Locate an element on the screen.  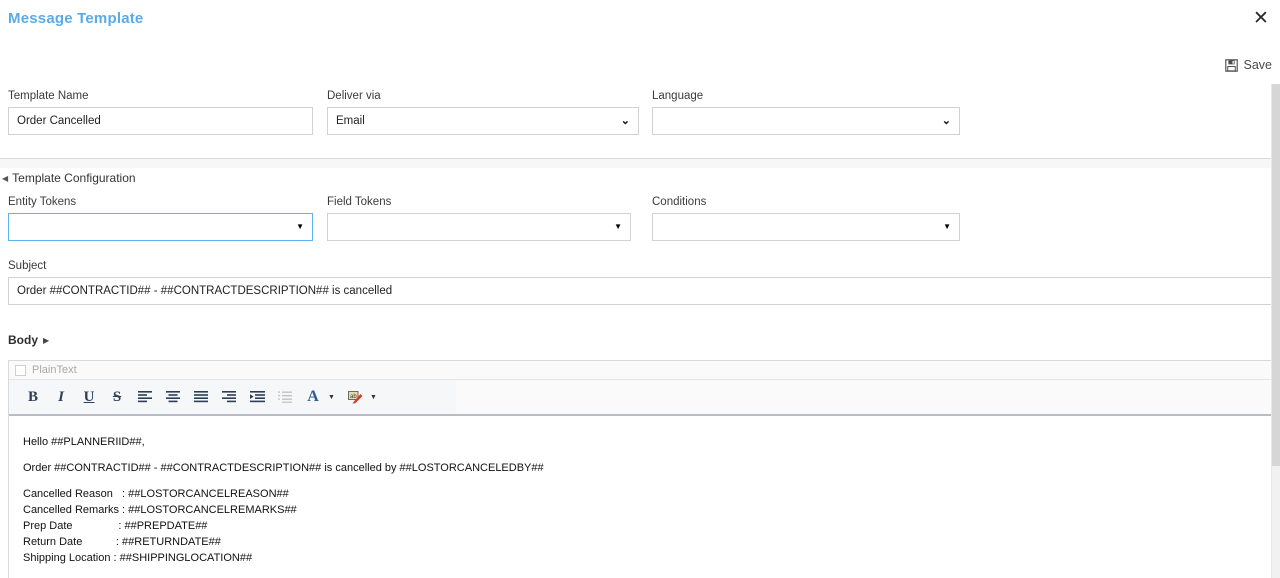
align-justify-icon is located at coordinates (201, 397).